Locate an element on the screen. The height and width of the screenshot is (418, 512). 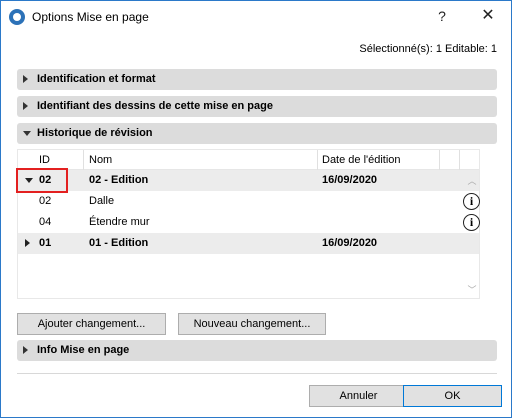
section-revision-history: Historique de révision is located at coordinates (257, 133).